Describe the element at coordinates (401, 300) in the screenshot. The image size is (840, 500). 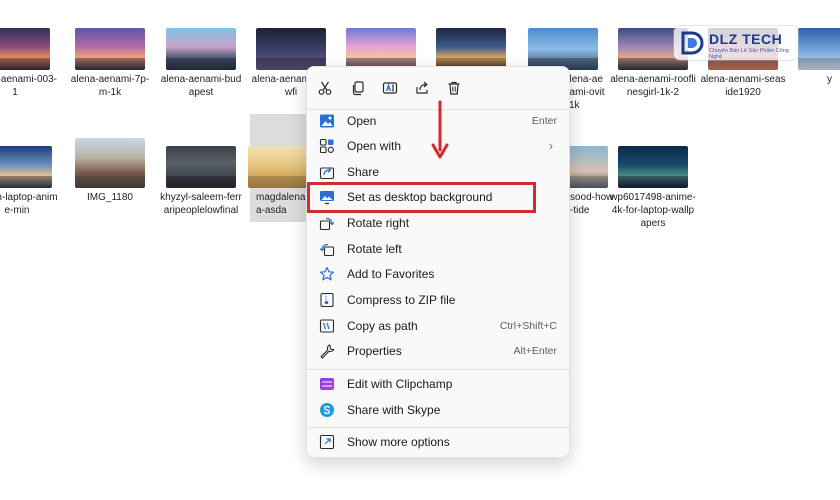
I see `menu-item-label: Compress to ZIP file` at that location.